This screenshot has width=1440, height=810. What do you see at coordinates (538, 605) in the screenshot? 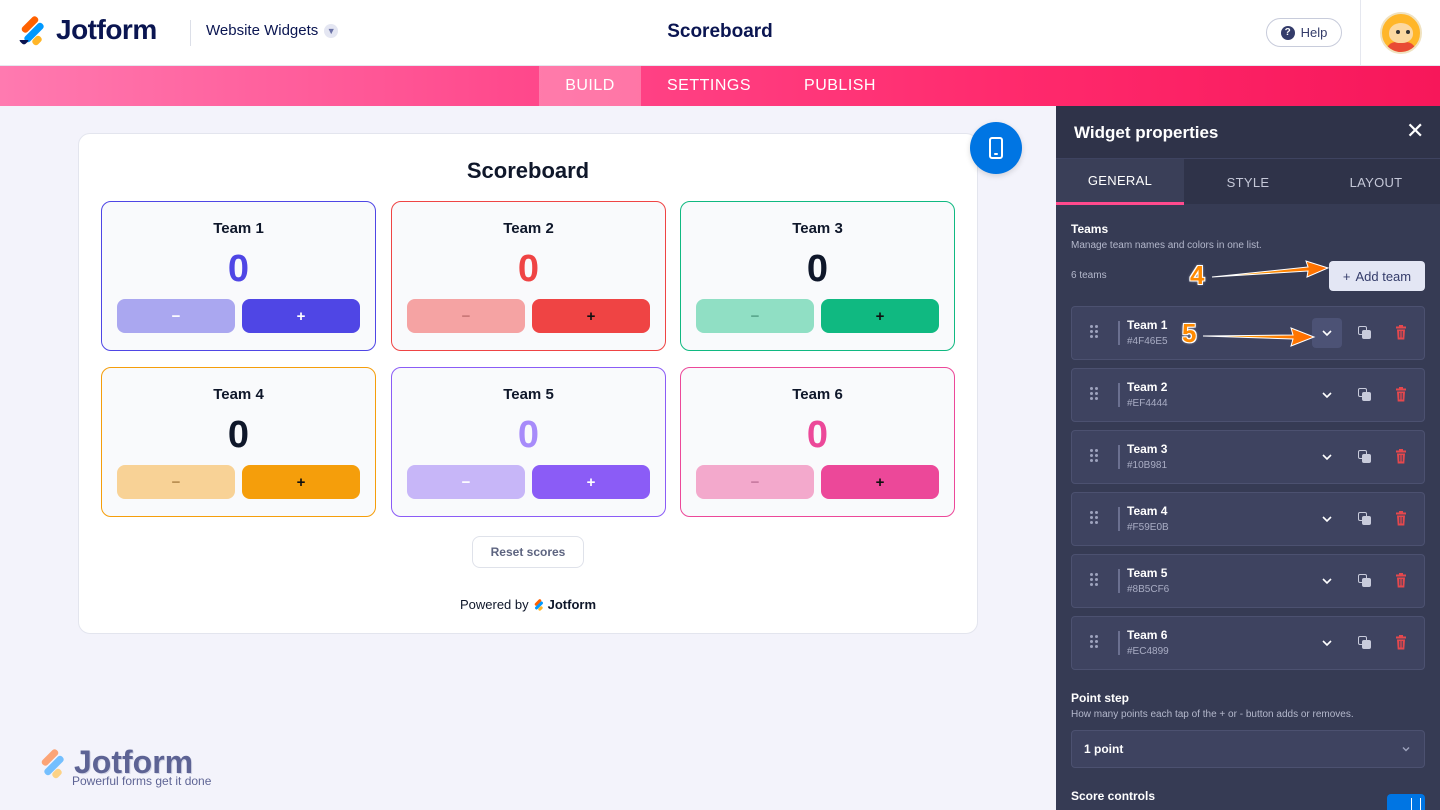
I see `jotform-mini-icon` at bounding box center [538, 605].